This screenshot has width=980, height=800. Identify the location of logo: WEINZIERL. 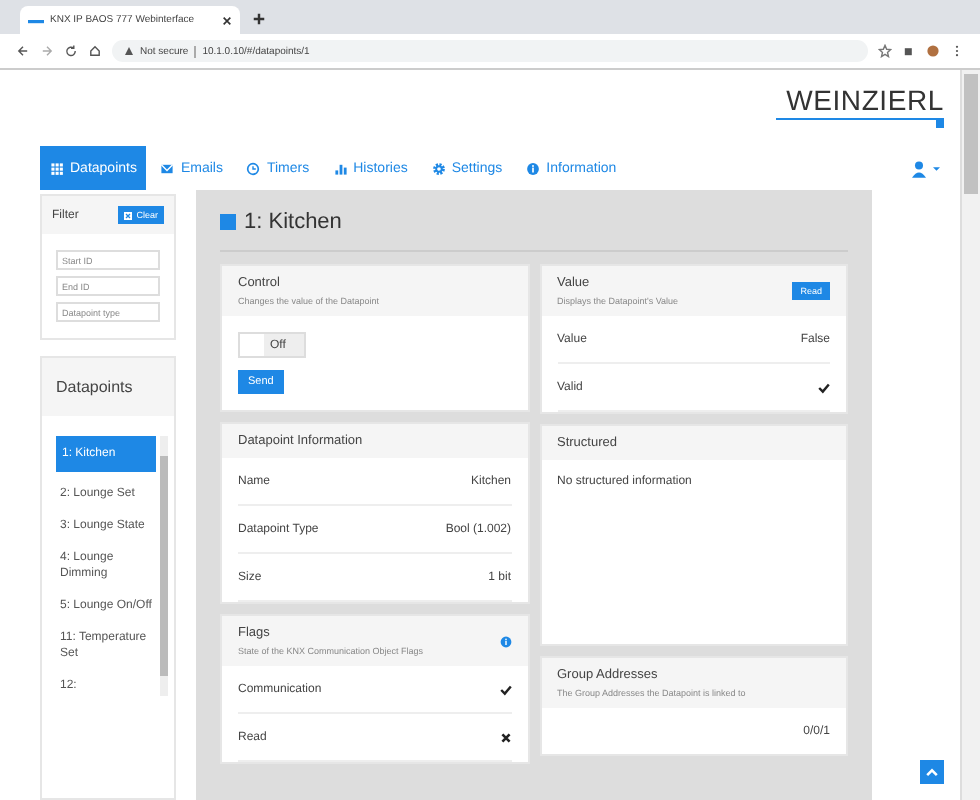
(860, 107).